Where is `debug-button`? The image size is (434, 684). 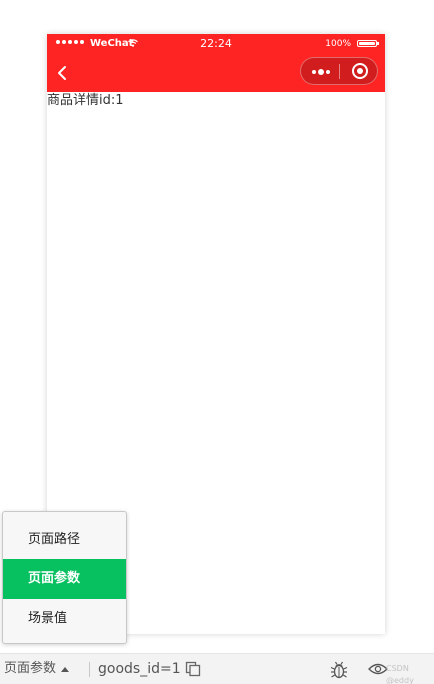 debug-button is located at coordinates (339, 670).